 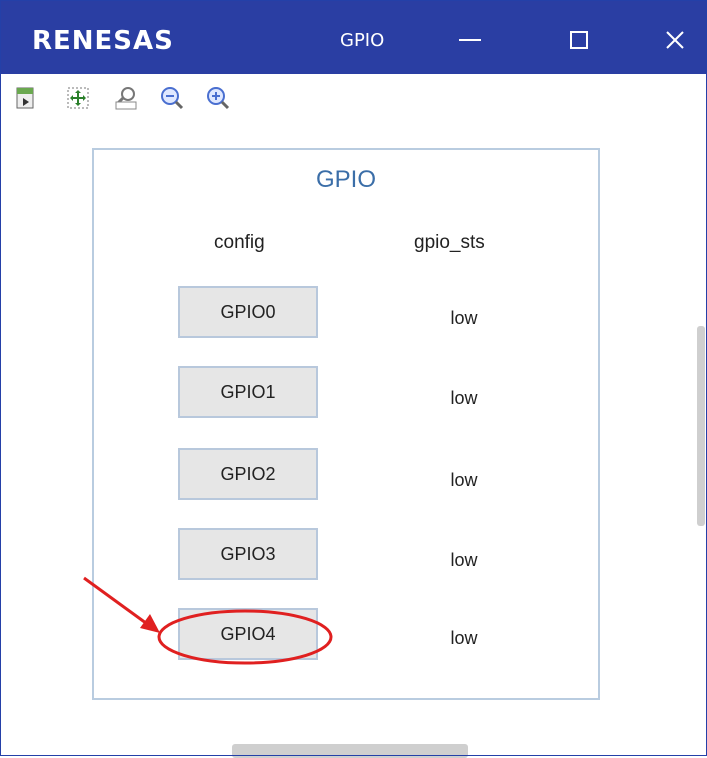 What do you see at coordinates (362, 40) in the screenshot?
I see `window-title: GPIO` at bounding box center [362, 40].